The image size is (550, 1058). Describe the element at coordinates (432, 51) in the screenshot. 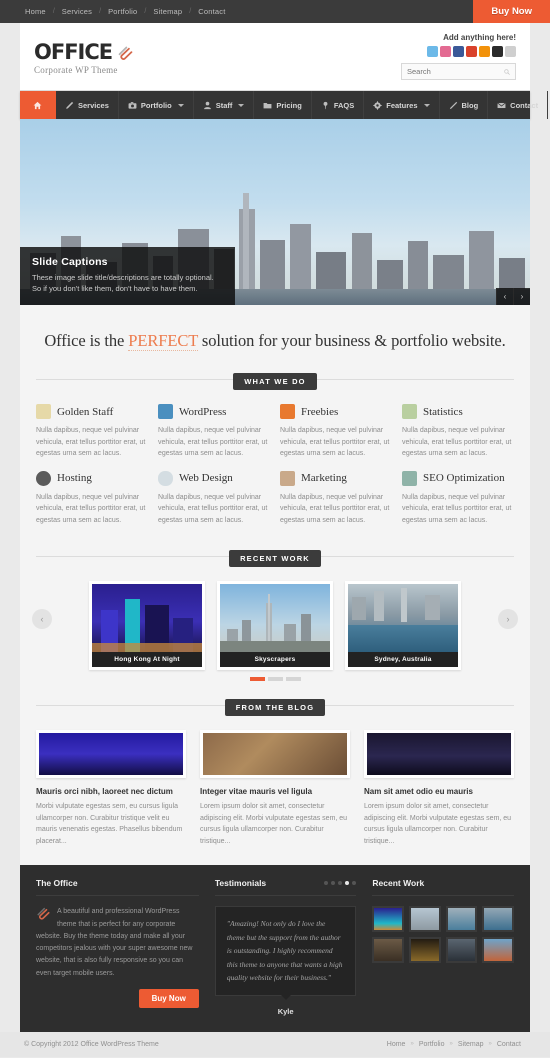

I see `twitter-icon` at that location.